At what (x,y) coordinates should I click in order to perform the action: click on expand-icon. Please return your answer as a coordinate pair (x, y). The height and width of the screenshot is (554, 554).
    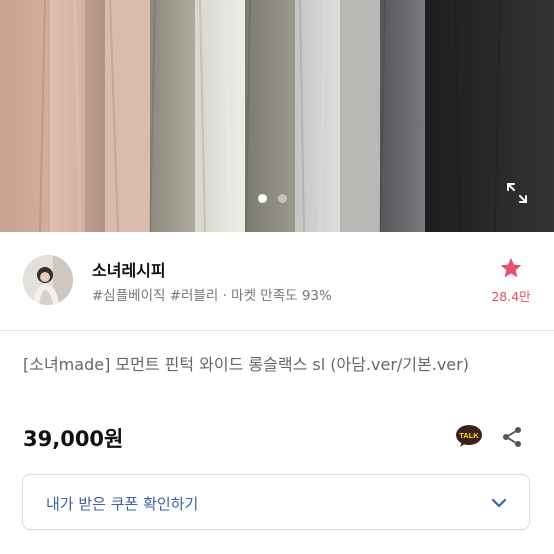
    Looking at the image, I should click on (517, 193).